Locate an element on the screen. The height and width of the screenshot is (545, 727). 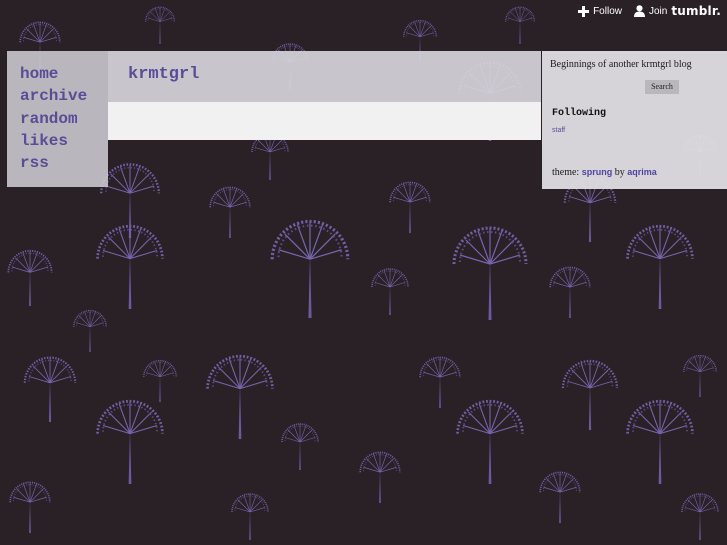
tumblr-logo: tumblr. is located at coordinates (696, 11).